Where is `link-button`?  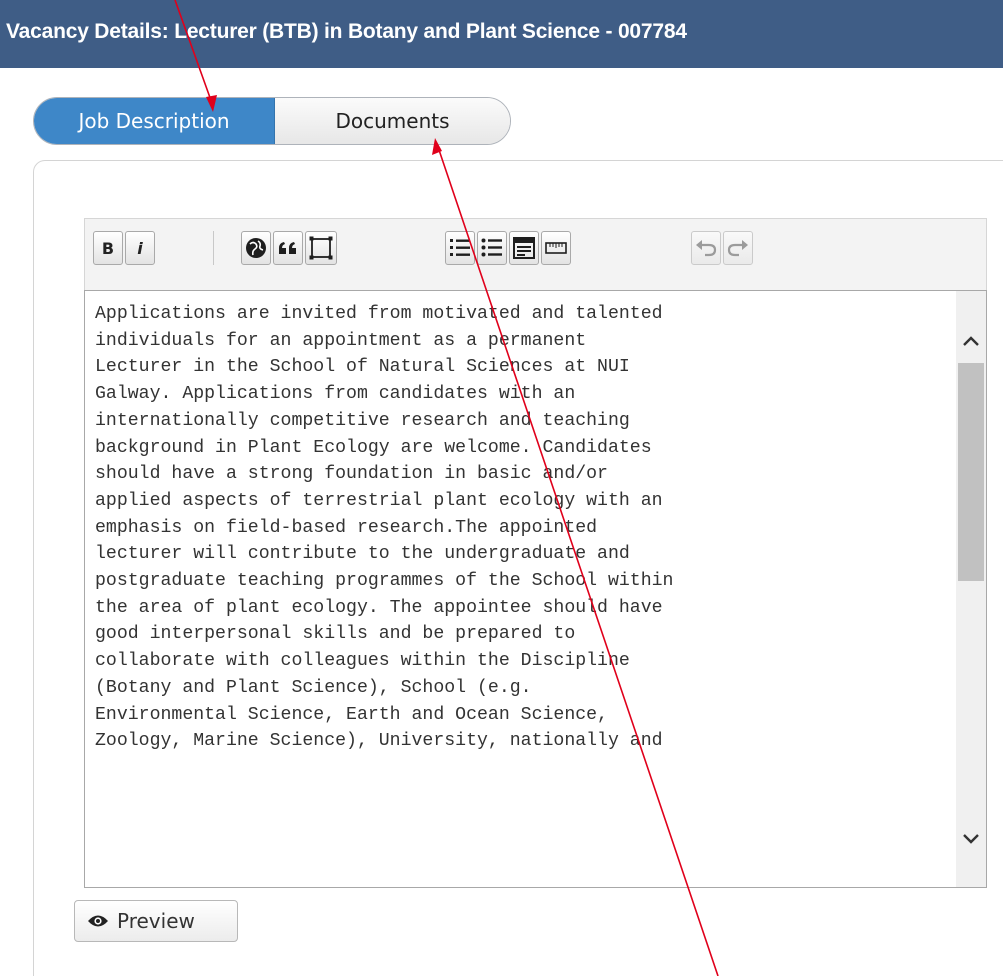 link-button is located at coordinates (256, 248).